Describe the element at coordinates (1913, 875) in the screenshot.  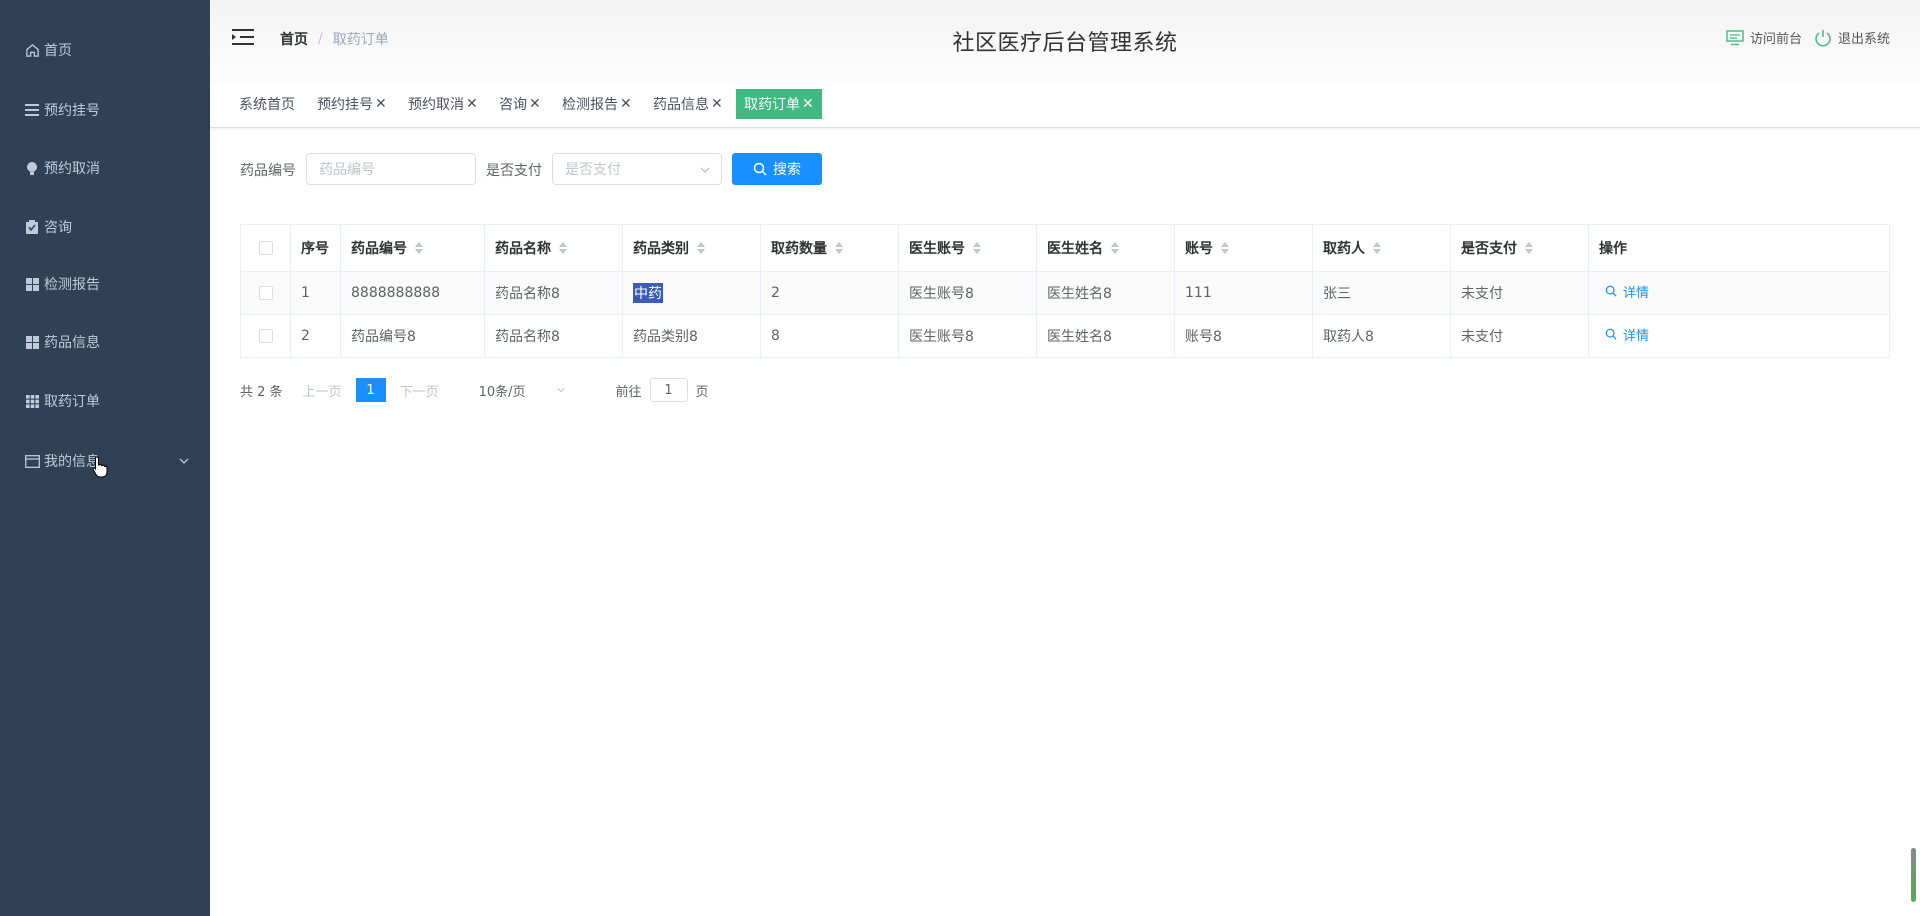
I see `scrollbar` at that location.